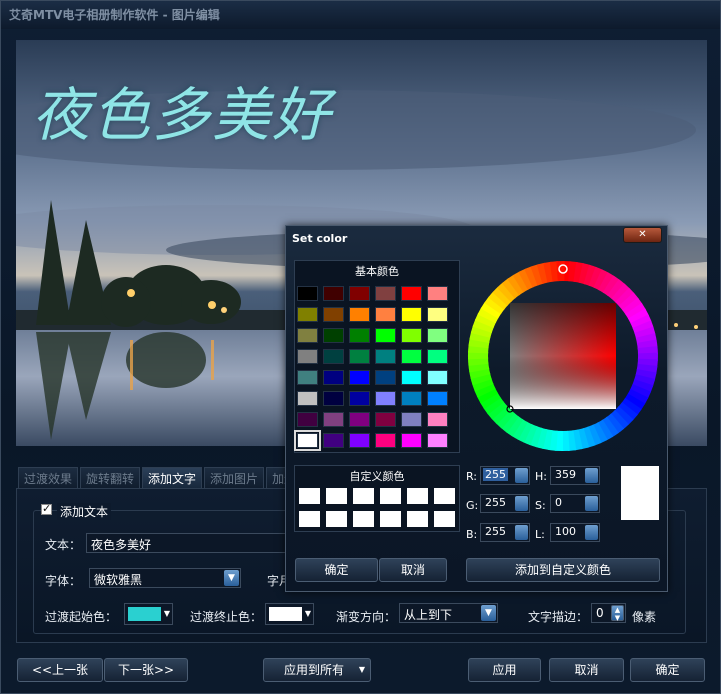 The width and height of the screenshot is (721, 694). I want to click on start-color-picker: ▼, so click(148, 614).